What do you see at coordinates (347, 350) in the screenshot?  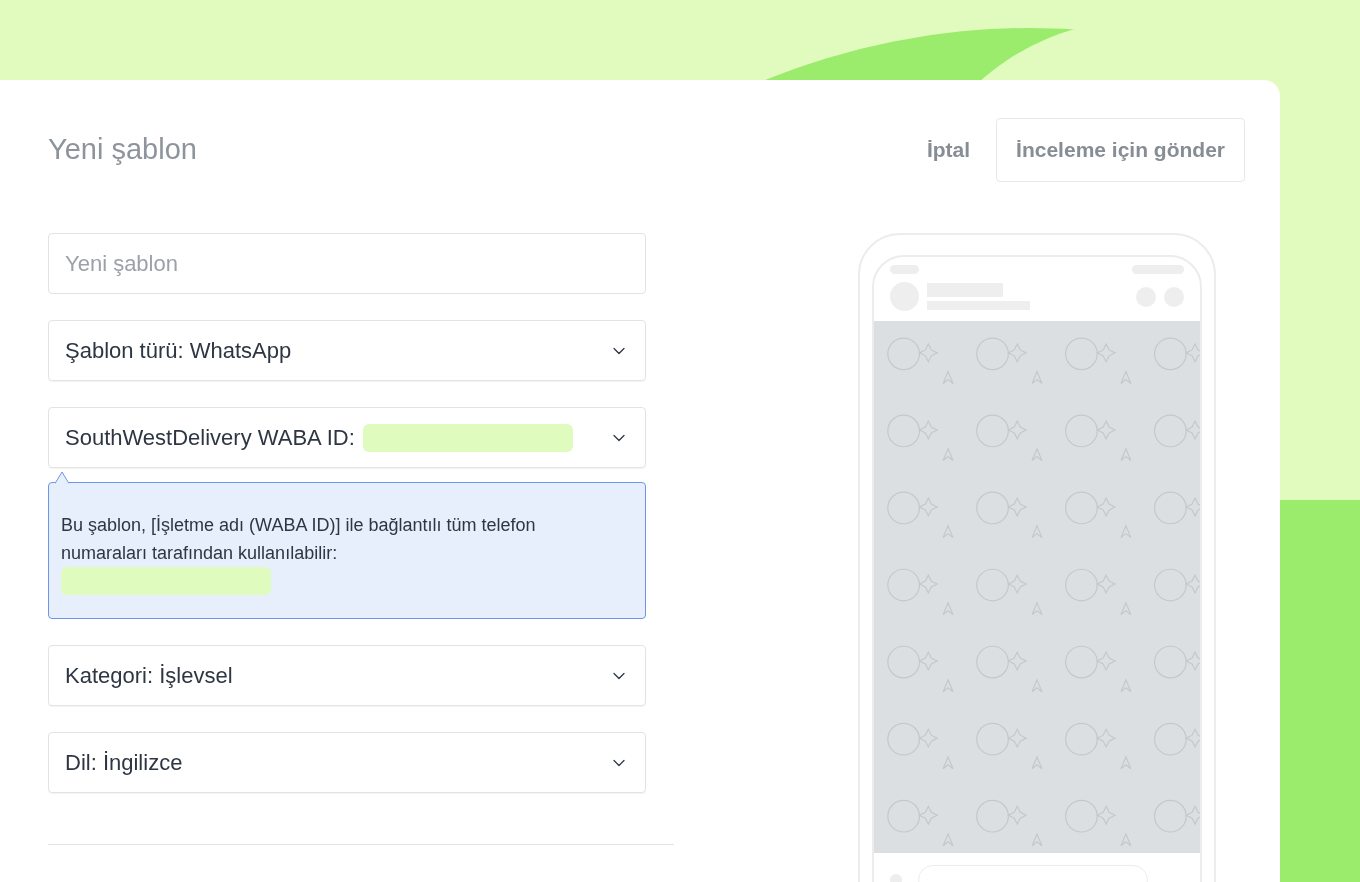 I see `dropdown: Şablon türü: WhatsApp` at bounding box center [347, 350].